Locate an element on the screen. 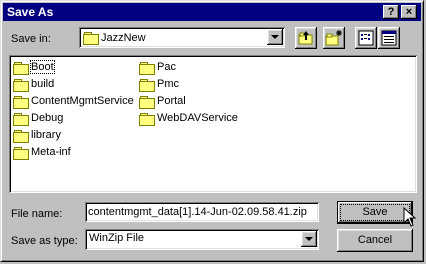 This screenshot has height=264, width=426. folder-item: Pmc is located at coordinates (159, 84).